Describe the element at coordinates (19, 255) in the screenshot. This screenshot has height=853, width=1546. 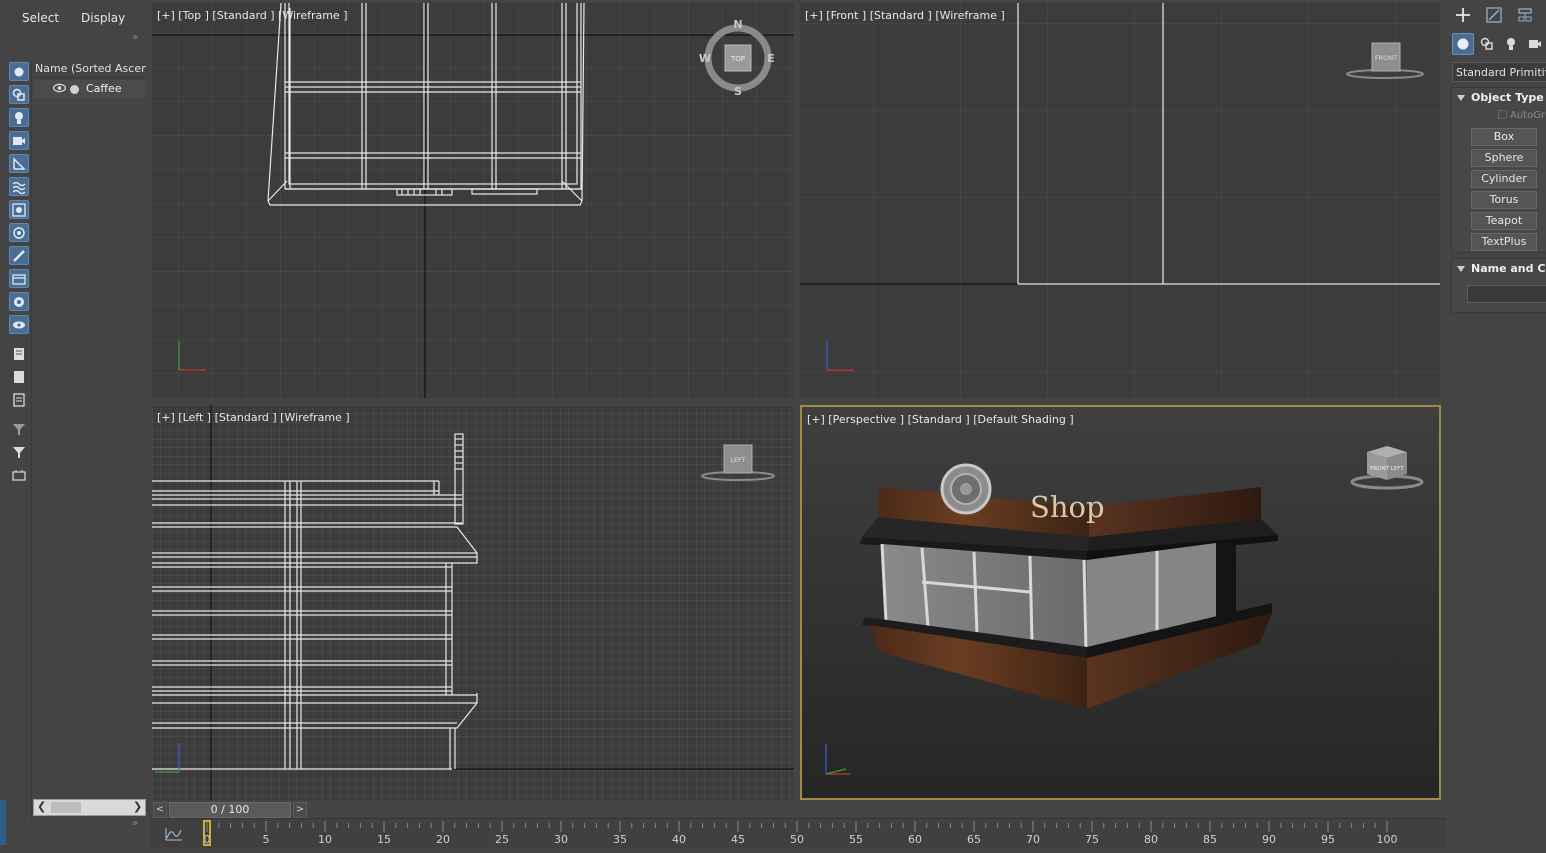
I see `filter-bones-icon` at that location.